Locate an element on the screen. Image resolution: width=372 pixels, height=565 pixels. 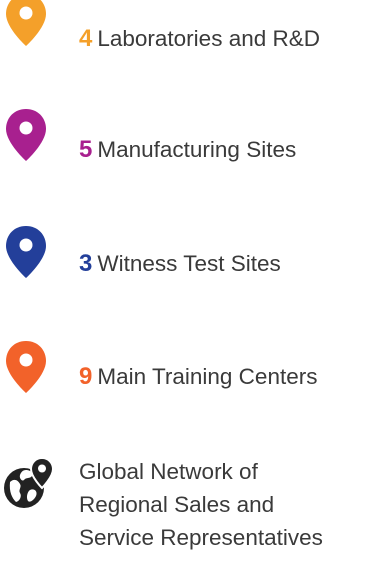
network-line: Service Representatives is located at coordinates (201, 537).